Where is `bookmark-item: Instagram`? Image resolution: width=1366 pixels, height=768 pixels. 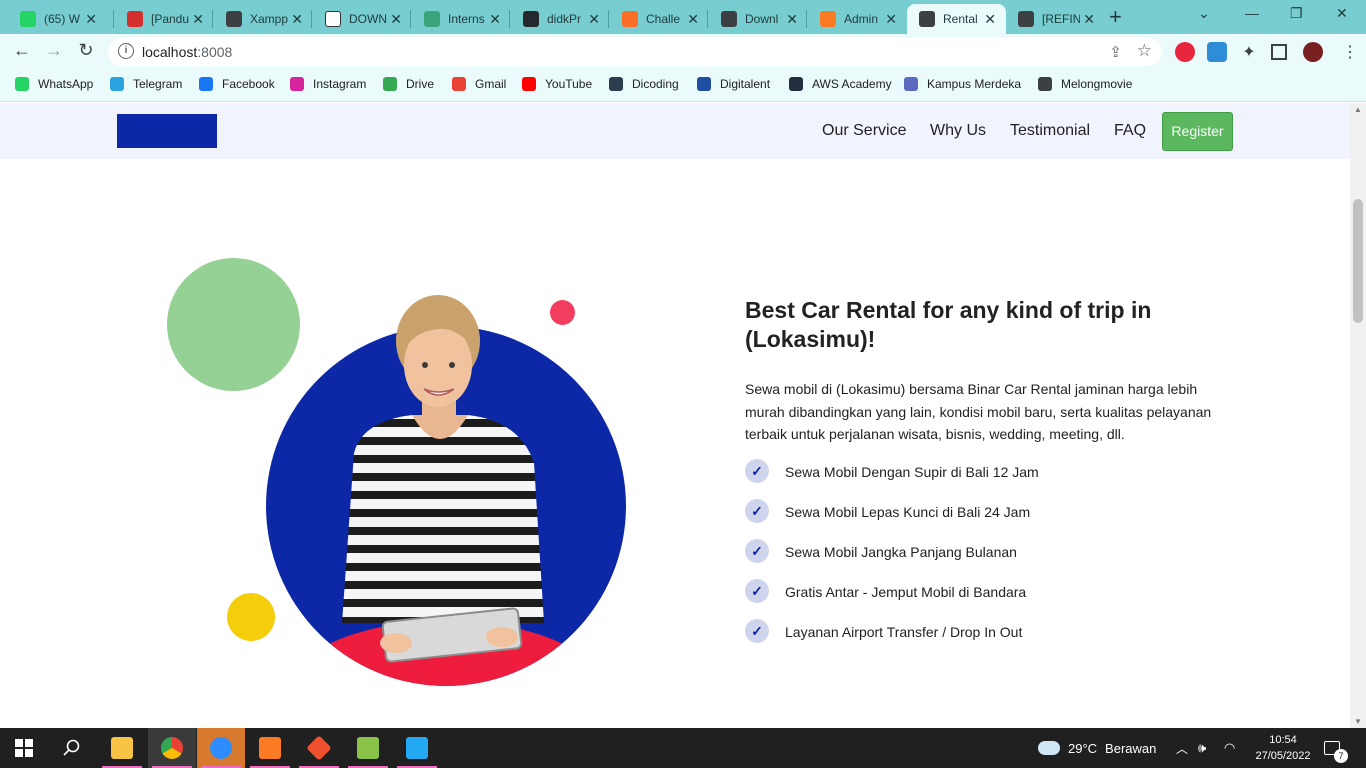
bookmark-item: Instagram is located at coordinates (328, 84).